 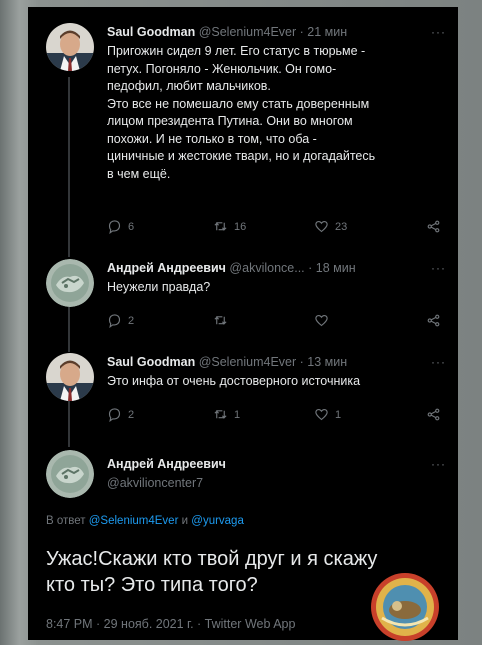 I want to click on reply-and: и, so click(x=185, y=521).